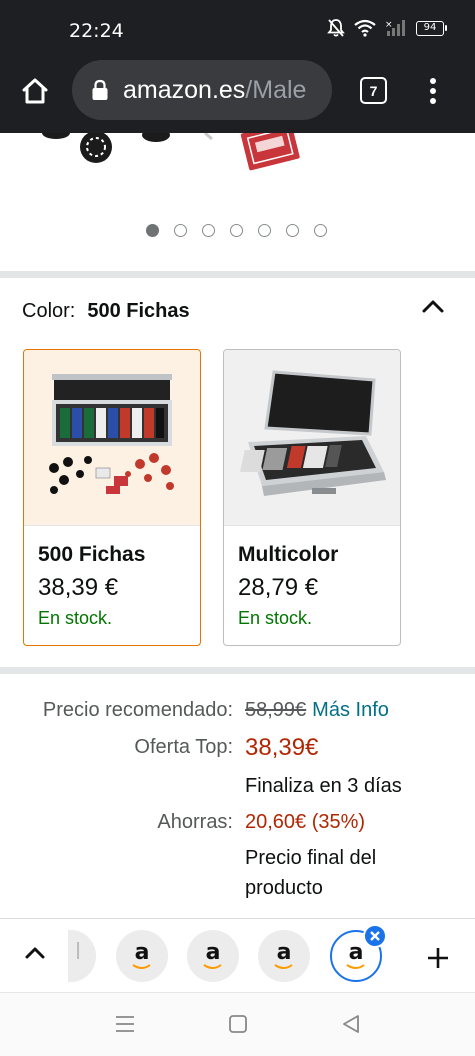 The height and width of the screenshot is (1056, 475). I want to click on url-text: amazon.es/Male, so click(214, 90).